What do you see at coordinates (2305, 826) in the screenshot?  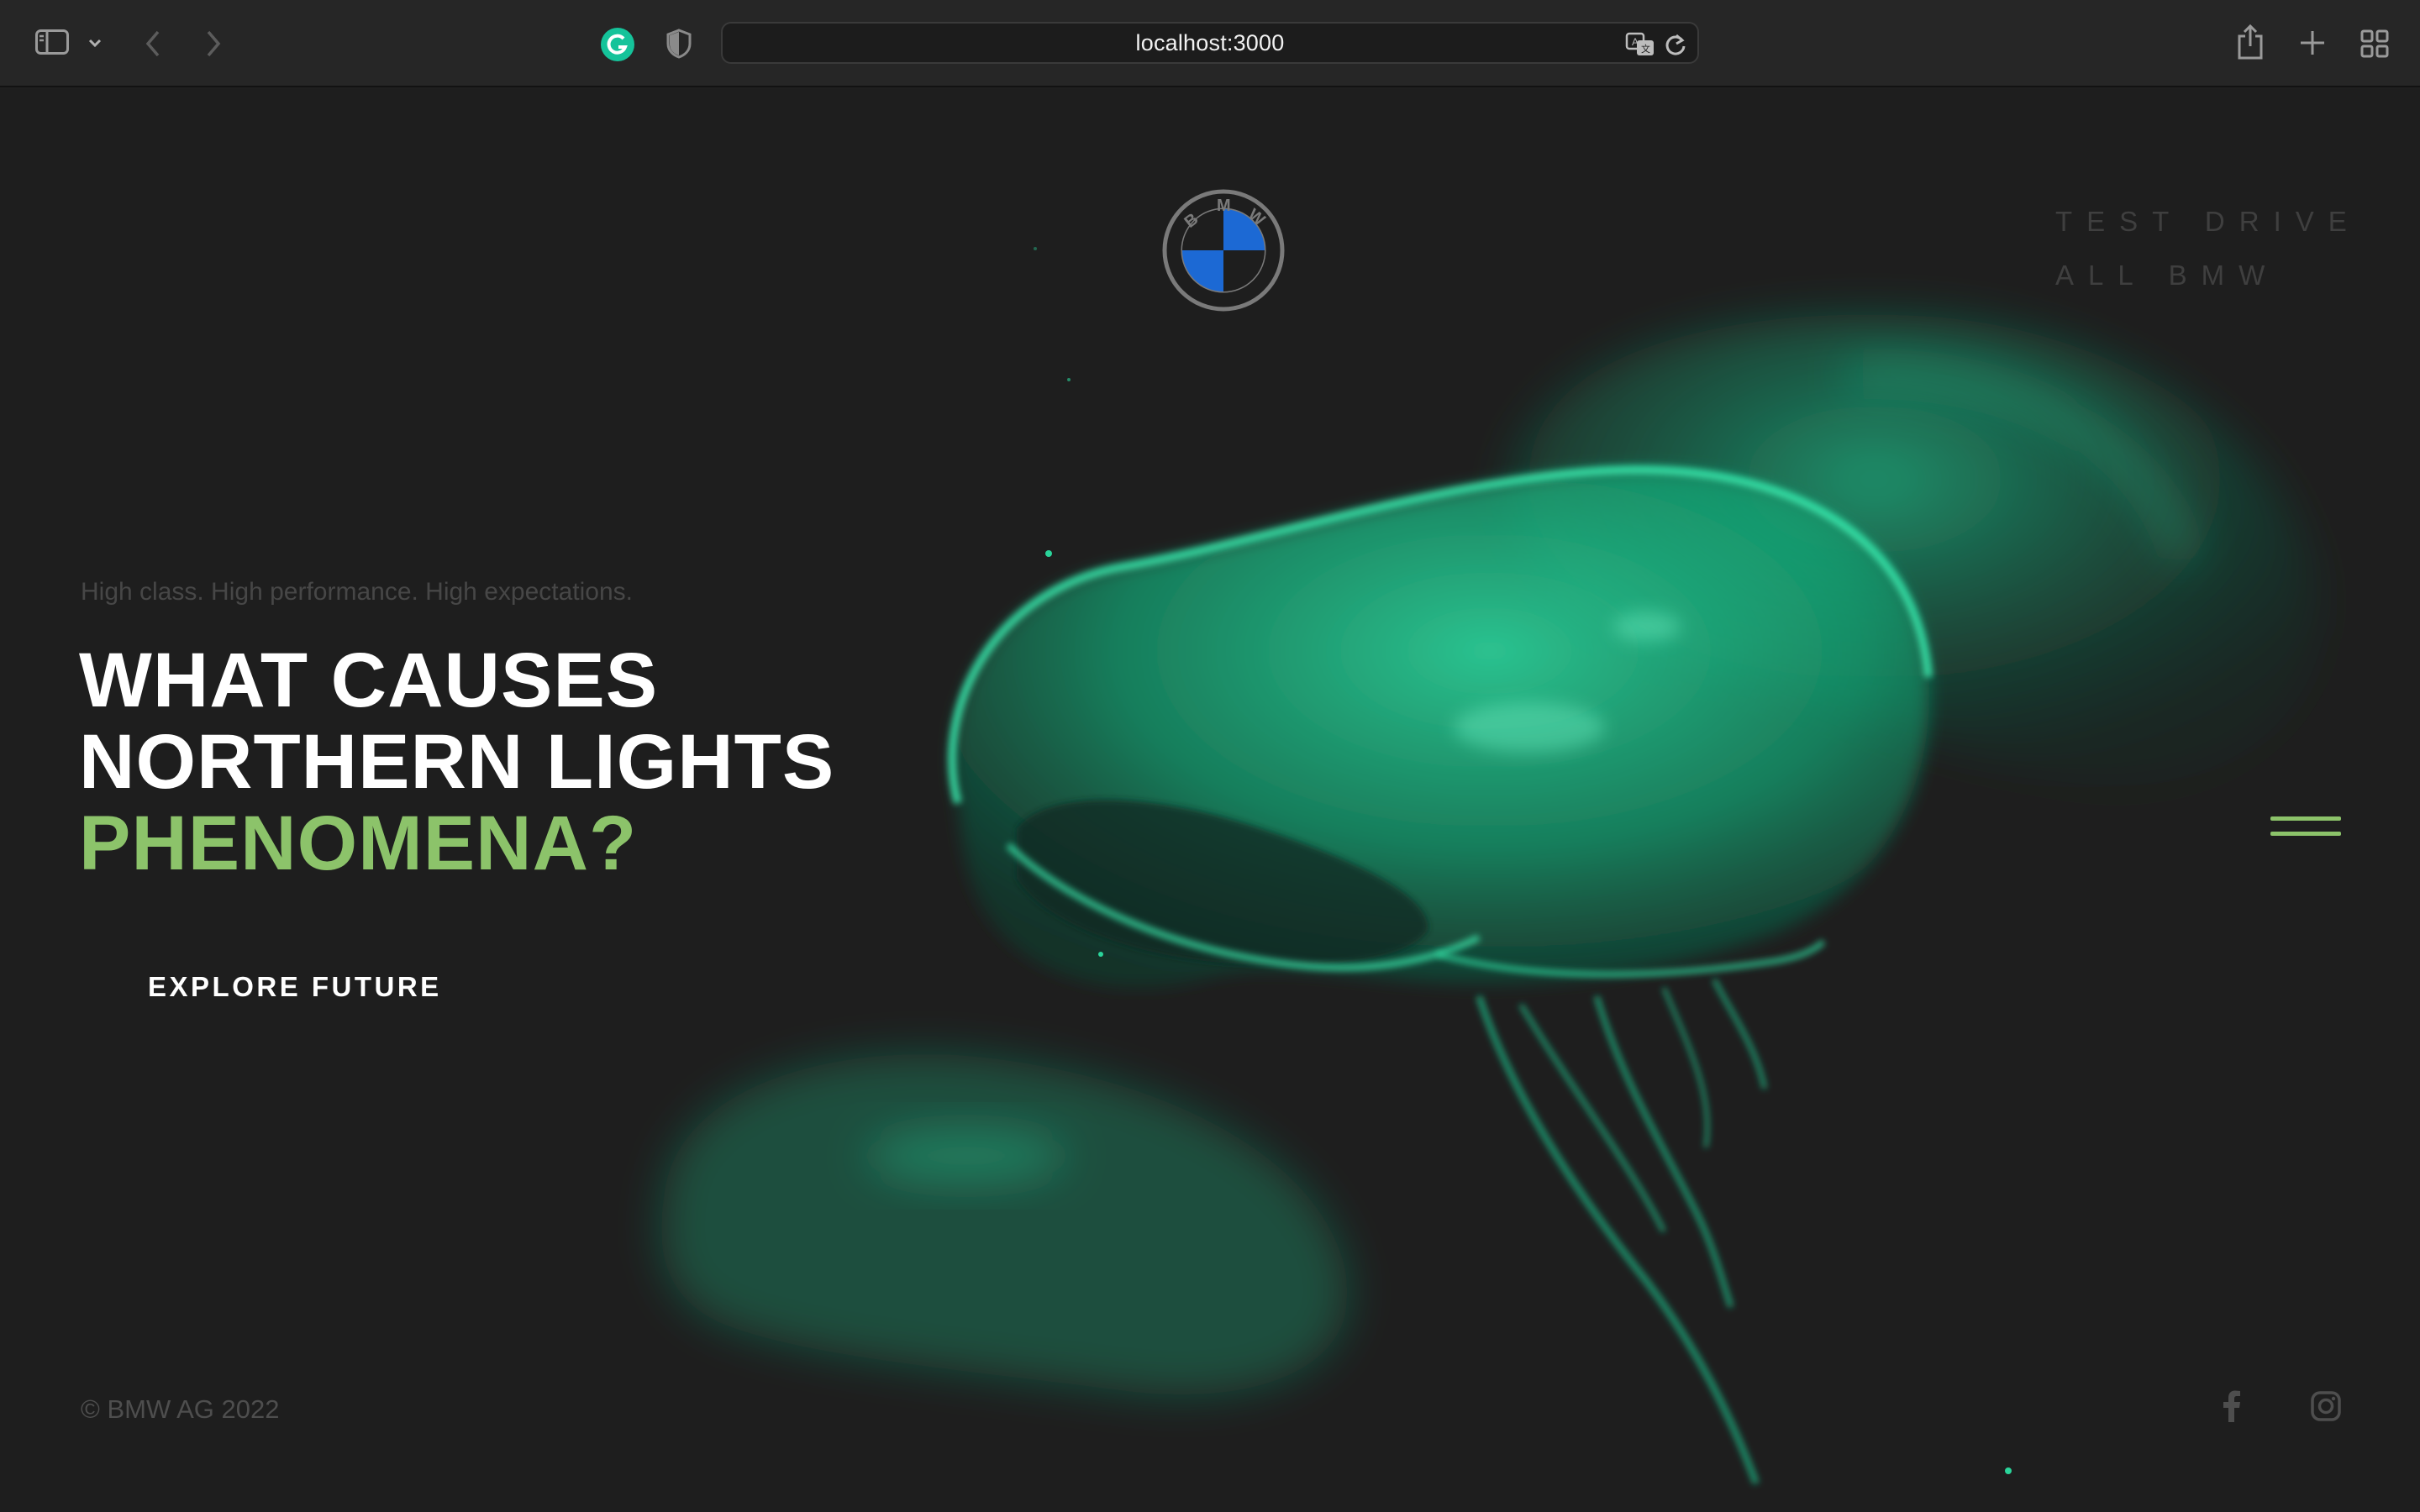 I see `hamburger-menu-icon` at bounding box center [2305, 826].